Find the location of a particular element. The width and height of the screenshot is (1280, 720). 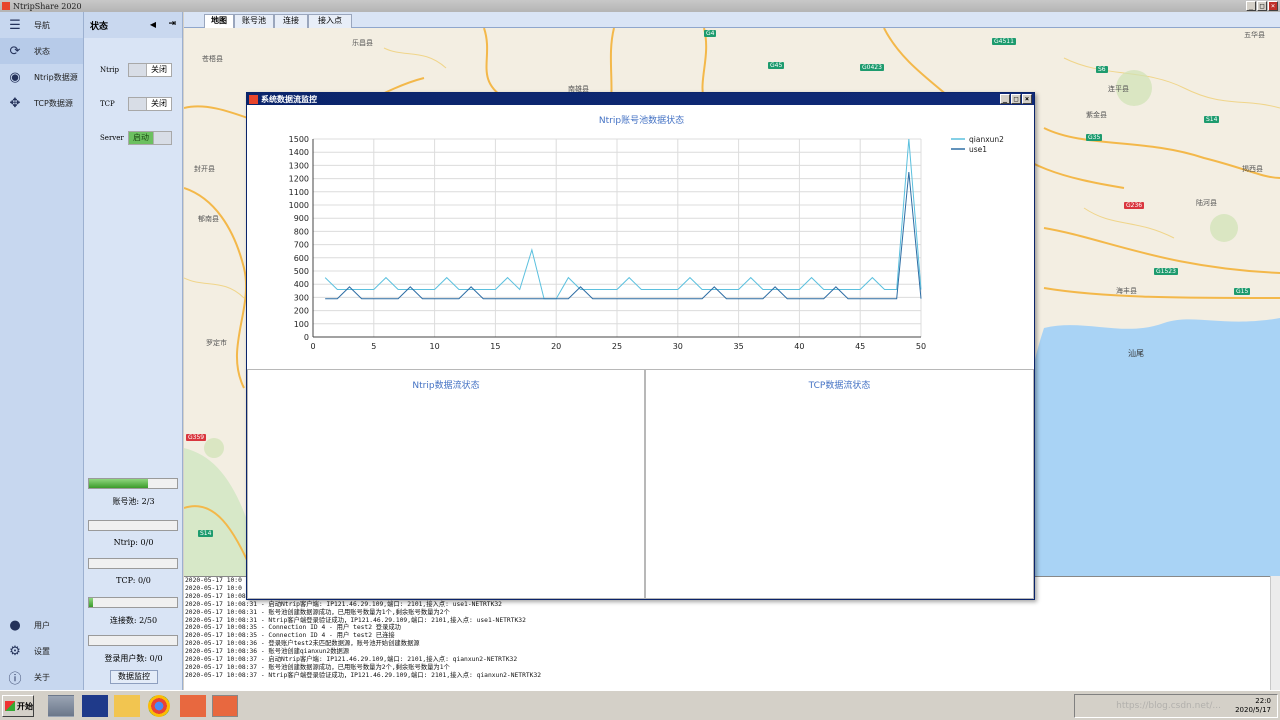

server-toggle-row: Server 启动 is located at coordinates (136, 138).